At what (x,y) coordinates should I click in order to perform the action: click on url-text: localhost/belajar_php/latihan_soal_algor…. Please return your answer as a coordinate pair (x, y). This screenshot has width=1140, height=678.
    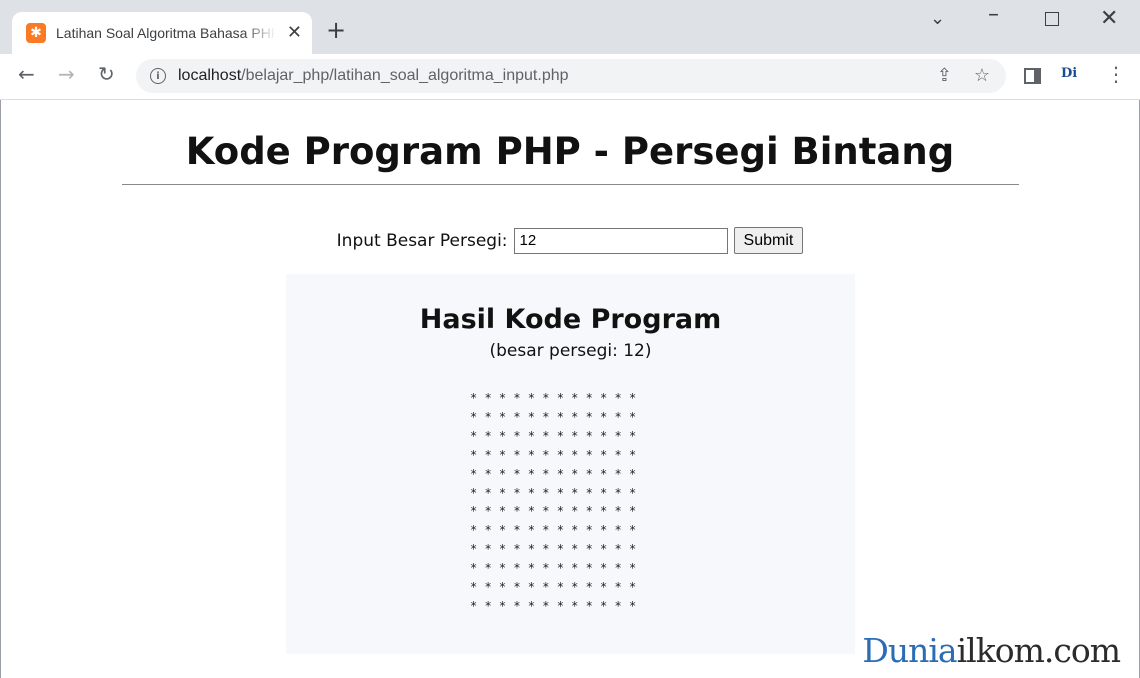
    Looking at the image, I should click on (373, 76).